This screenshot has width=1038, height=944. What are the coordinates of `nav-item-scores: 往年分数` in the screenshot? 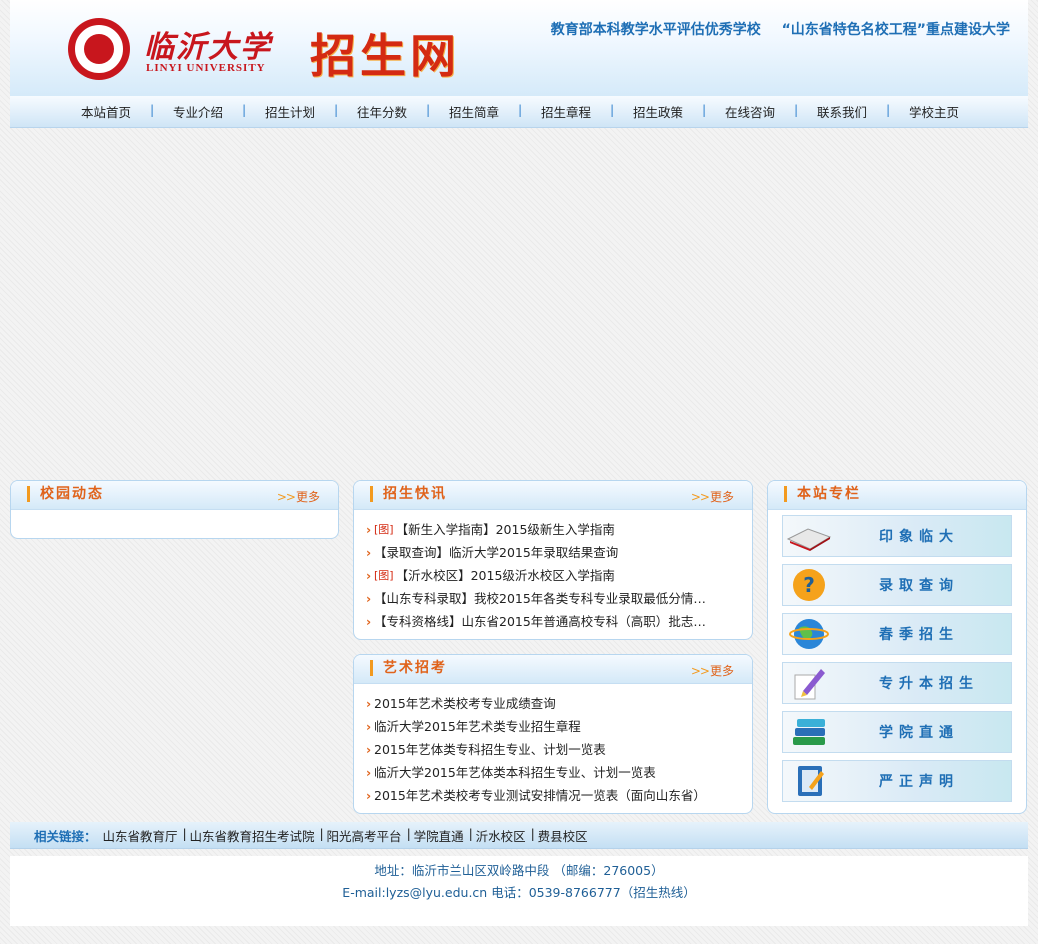 It's located at (381, 111).